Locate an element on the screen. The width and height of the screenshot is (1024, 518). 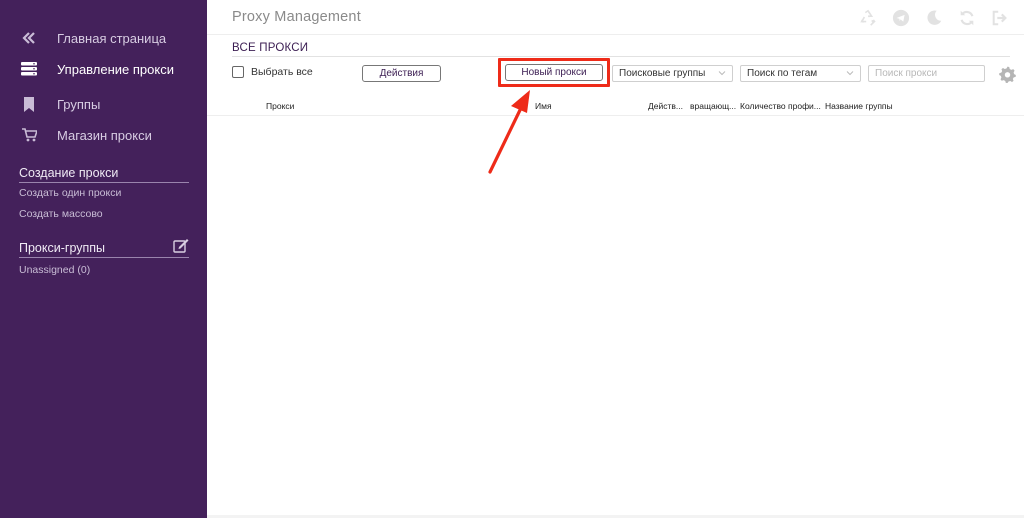
search-groups-value: Поисковые группы is located at coordinates (662, 73).